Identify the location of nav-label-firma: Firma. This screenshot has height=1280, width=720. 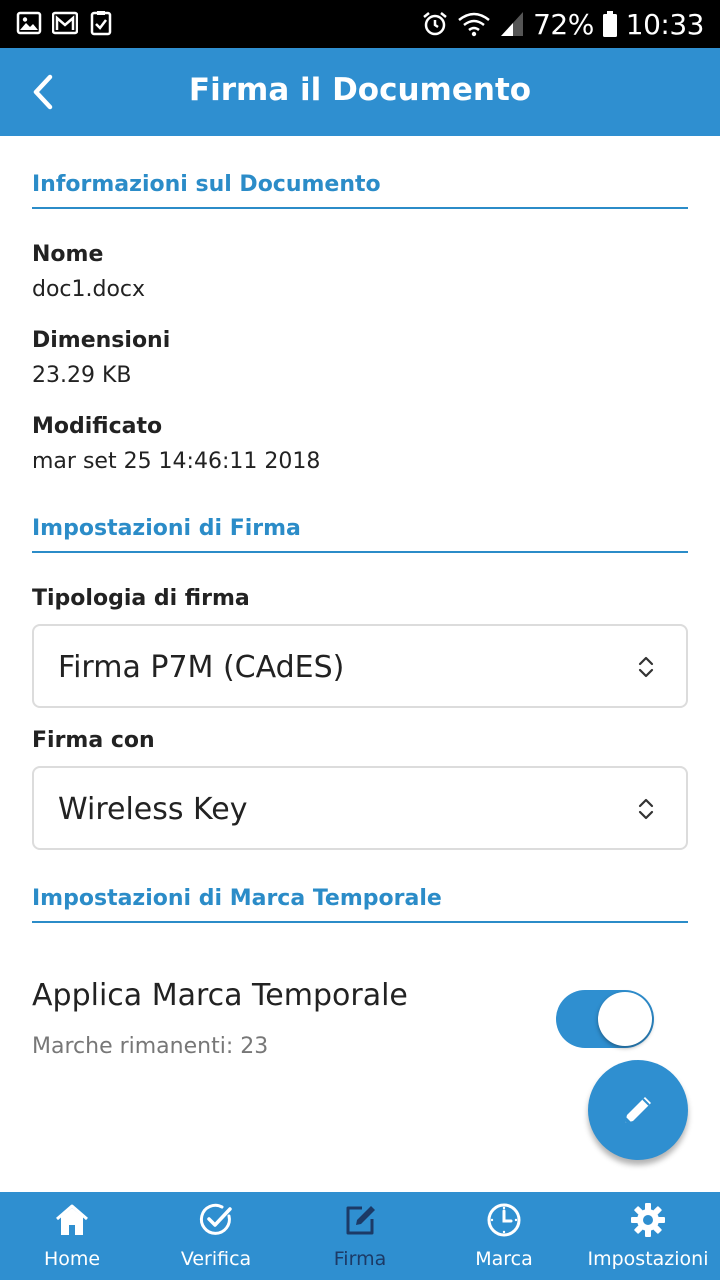
(360, 1259).